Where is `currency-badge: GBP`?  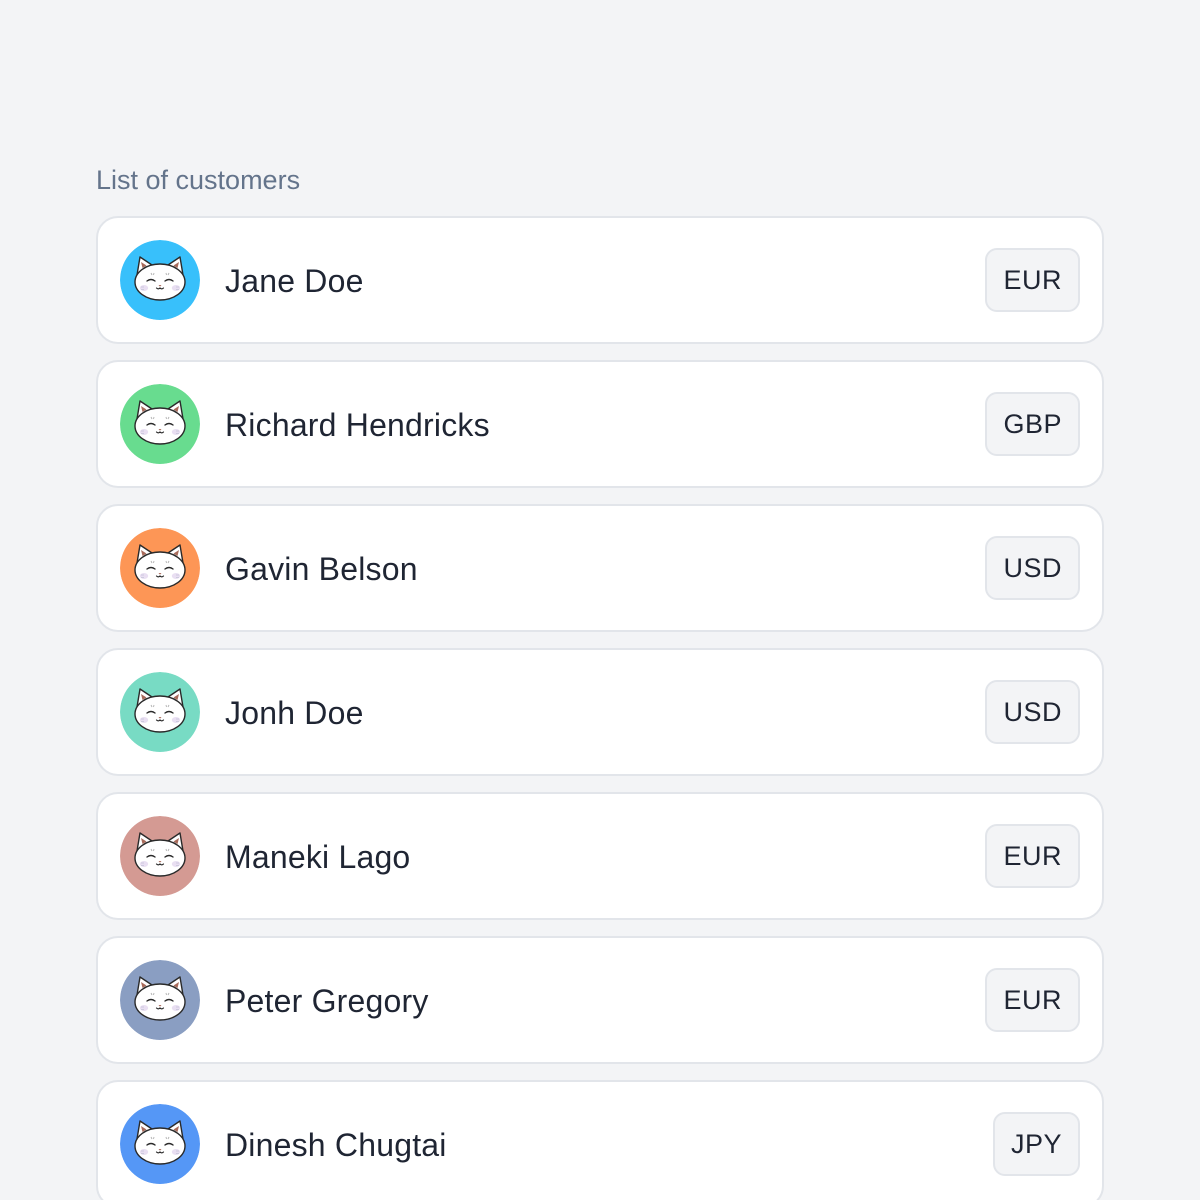 currency-badge: GBP is located at coordinates (1032, 424).